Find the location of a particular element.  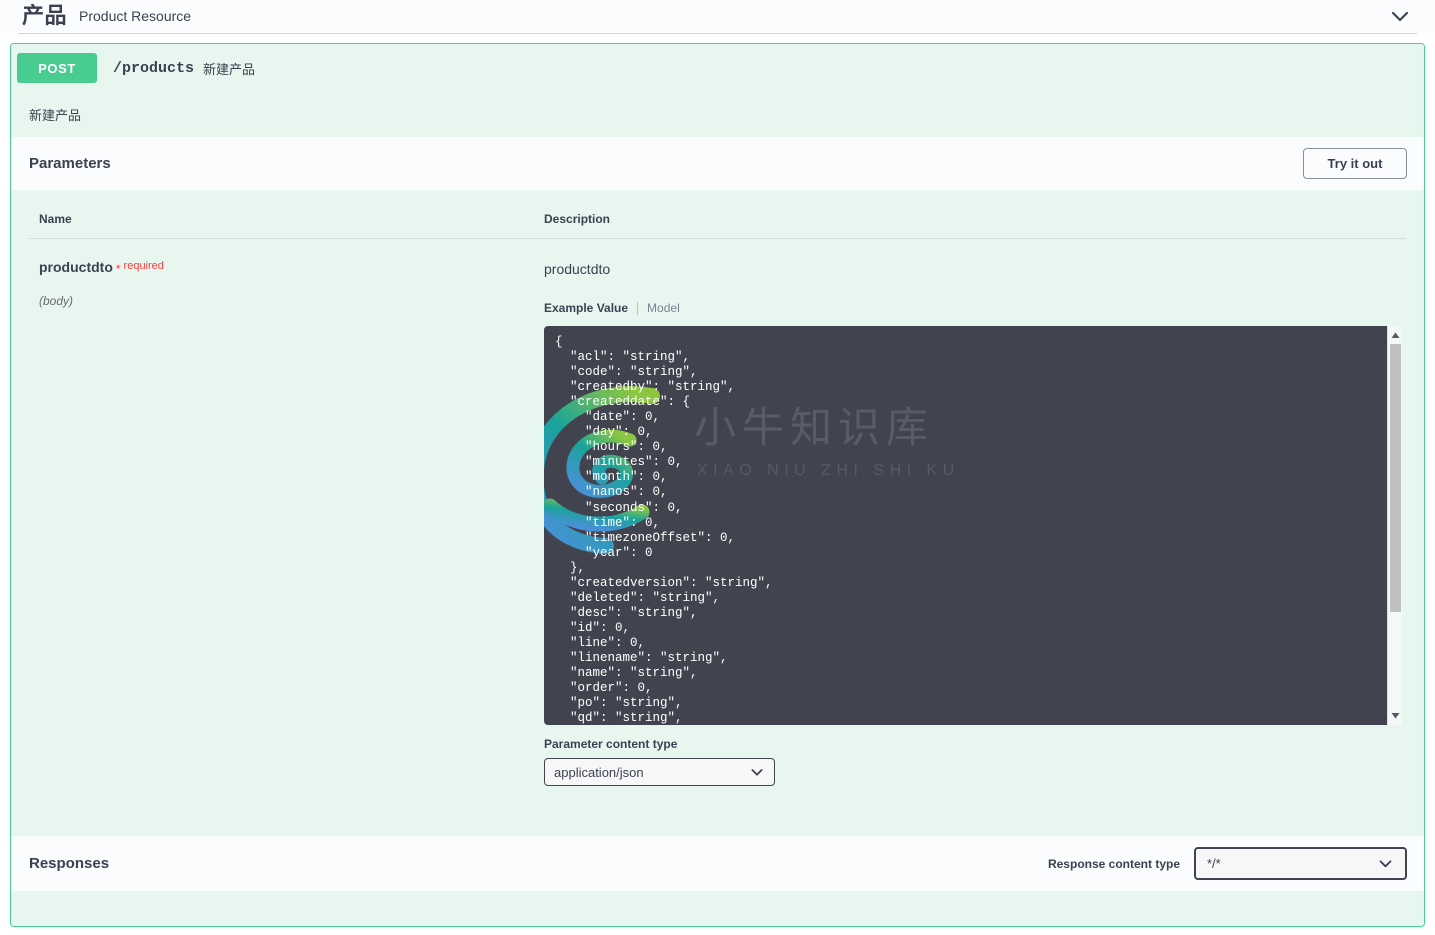

tag-title: 产品 is located at coordinates (45, 15).